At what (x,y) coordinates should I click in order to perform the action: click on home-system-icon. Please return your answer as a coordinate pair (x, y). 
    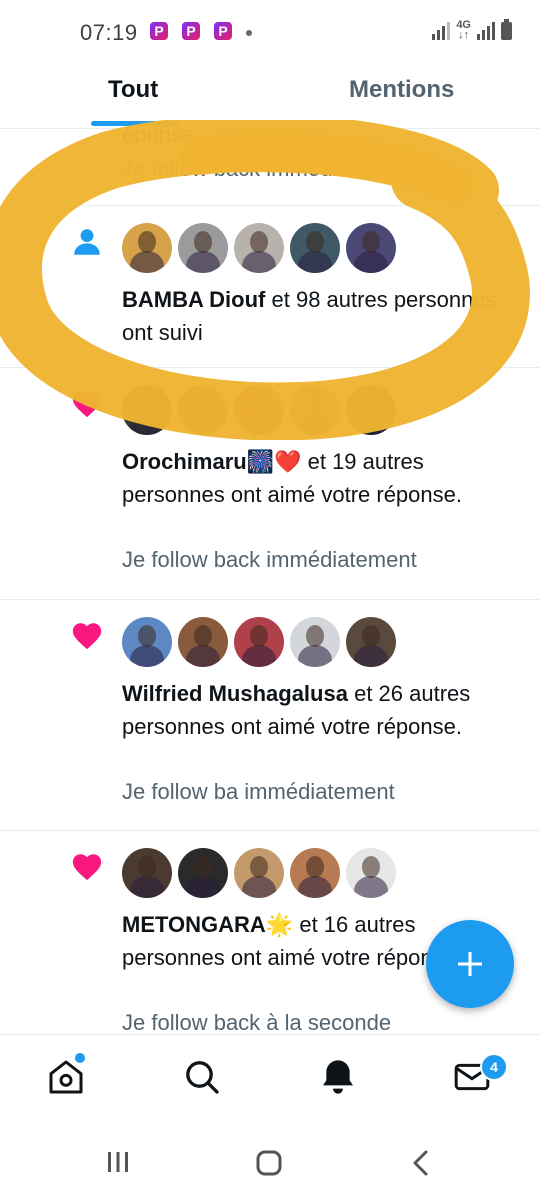
    Looking at the image, I should click on (269, 1163).